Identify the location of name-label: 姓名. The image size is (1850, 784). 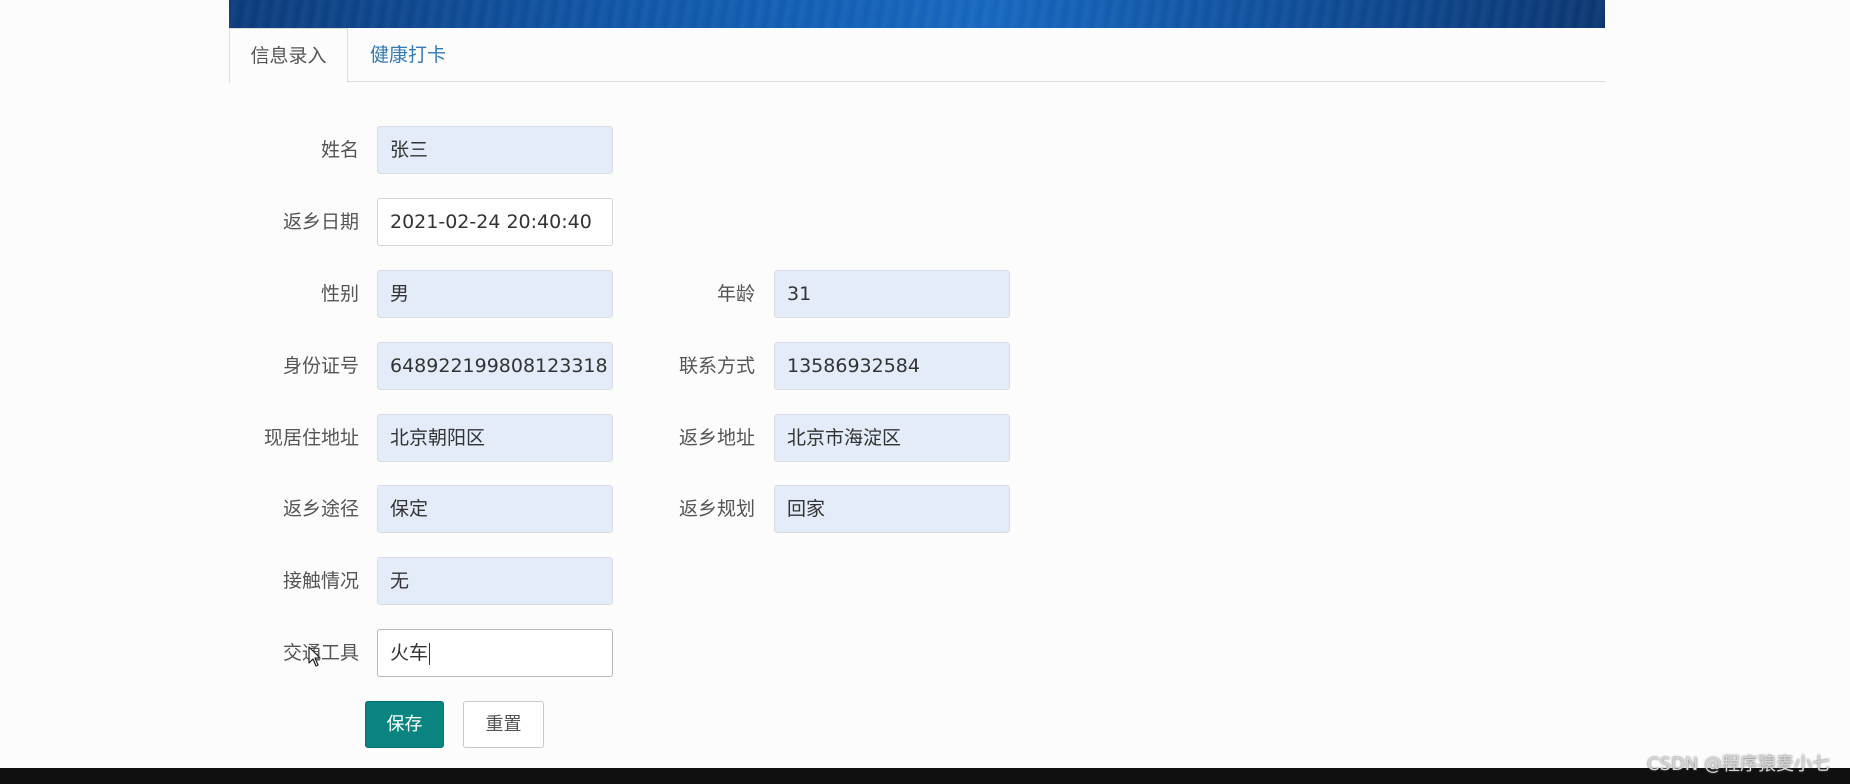
(339, 150).